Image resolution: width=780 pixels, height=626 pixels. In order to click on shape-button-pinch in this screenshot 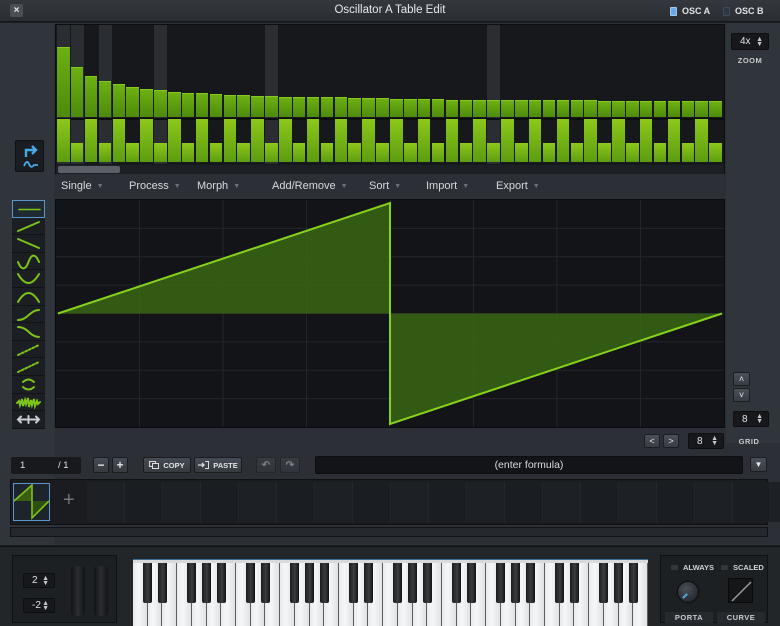, I will do `click(28, 385)`.